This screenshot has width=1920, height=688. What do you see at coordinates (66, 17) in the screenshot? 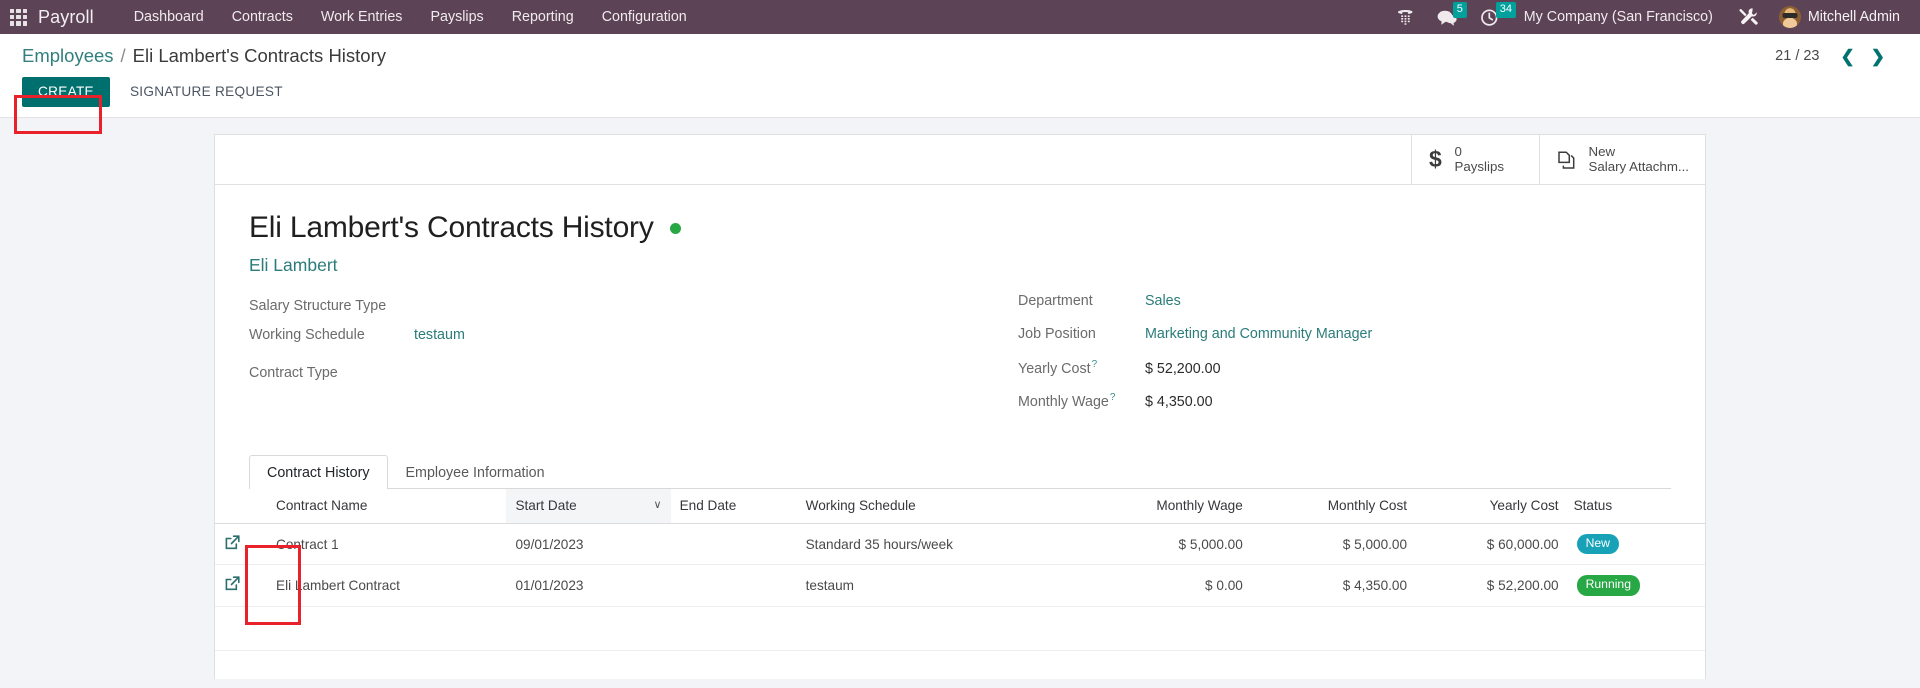
I see `app-brand-payroll: Payroll` at bounding box center [66, 17].